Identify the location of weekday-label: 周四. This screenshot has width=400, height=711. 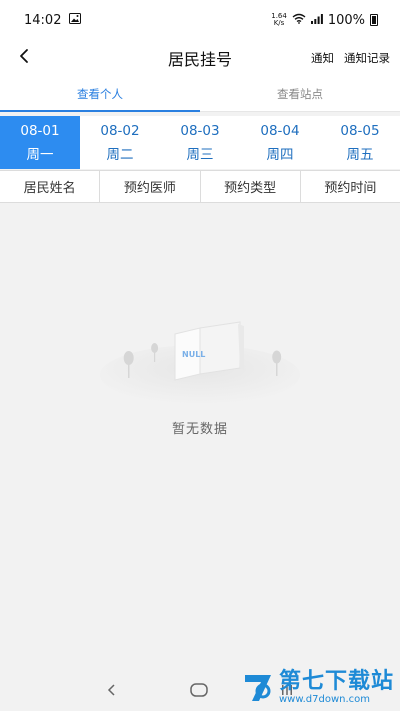
(280, 154).